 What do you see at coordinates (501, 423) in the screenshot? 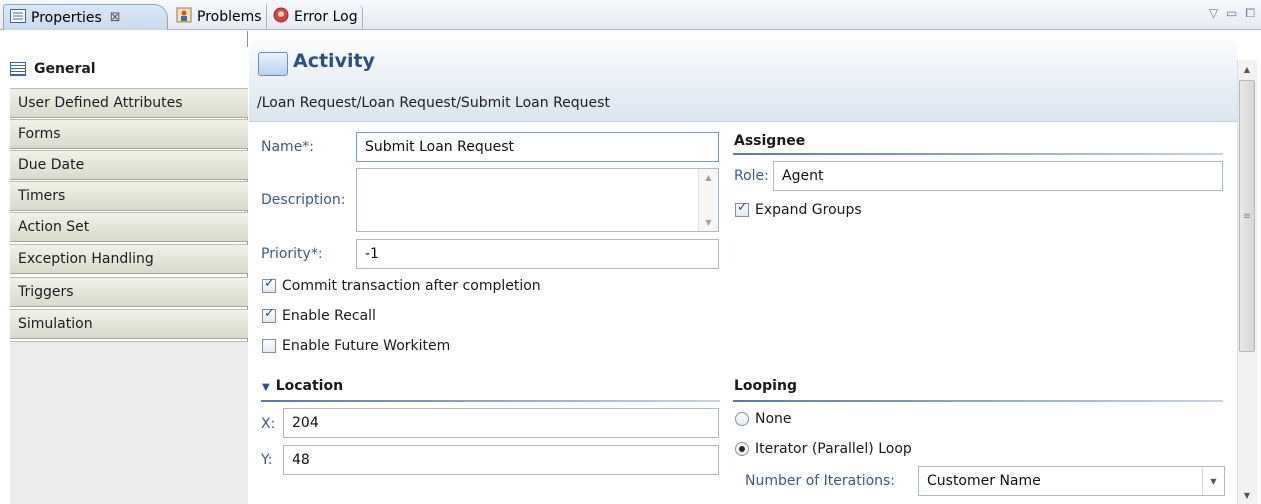
I see `x-field: 204` at bounding box center [501, 423].